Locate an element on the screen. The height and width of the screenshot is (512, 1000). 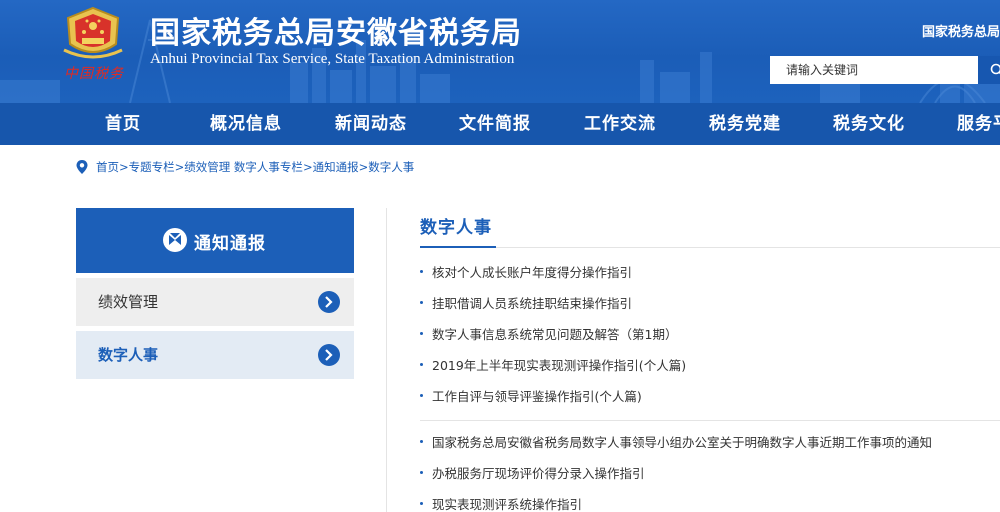
content-divider is located at coordinates (386, 360).